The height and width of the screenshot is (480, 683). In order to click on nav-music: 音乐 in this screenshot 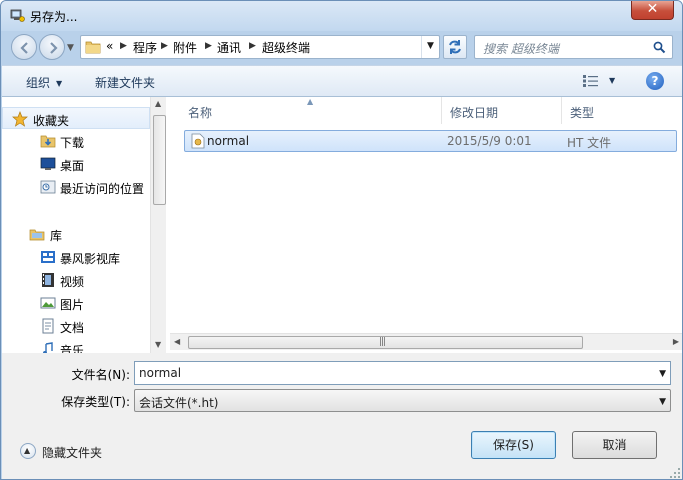, I will do `click(76, 345)`.